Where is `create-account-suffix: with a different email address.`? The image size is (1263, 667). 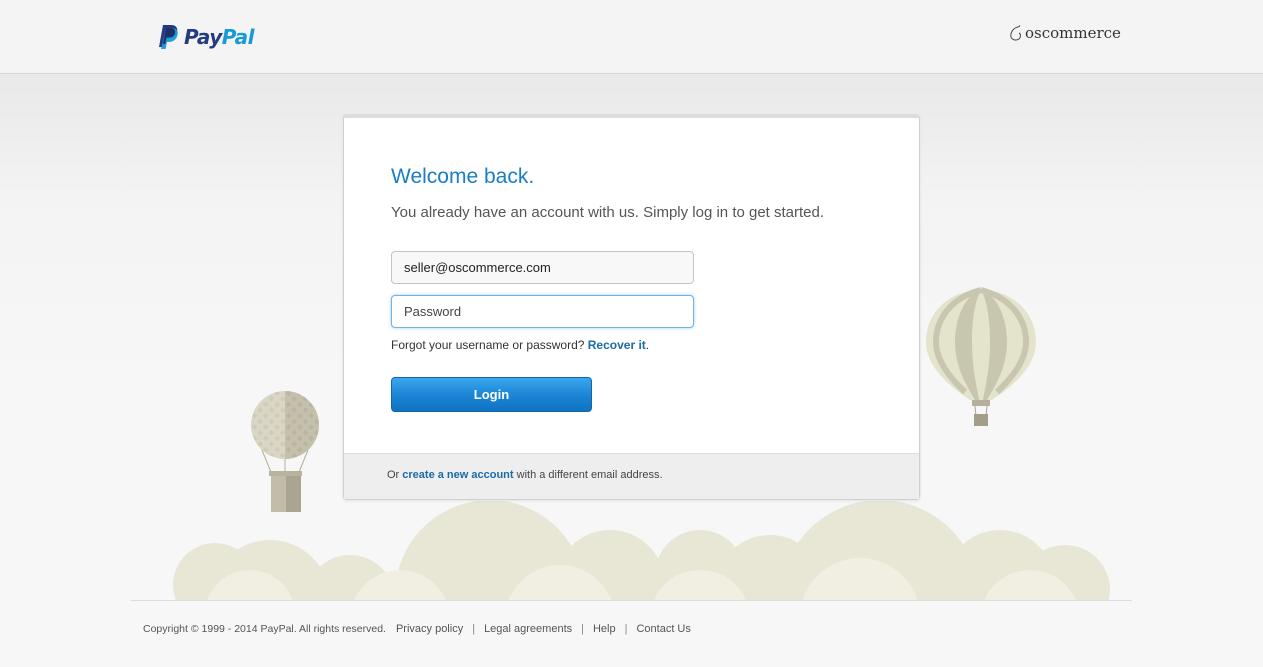 create-account-suffix: with a different email address. is located at coordinates (588, 475).